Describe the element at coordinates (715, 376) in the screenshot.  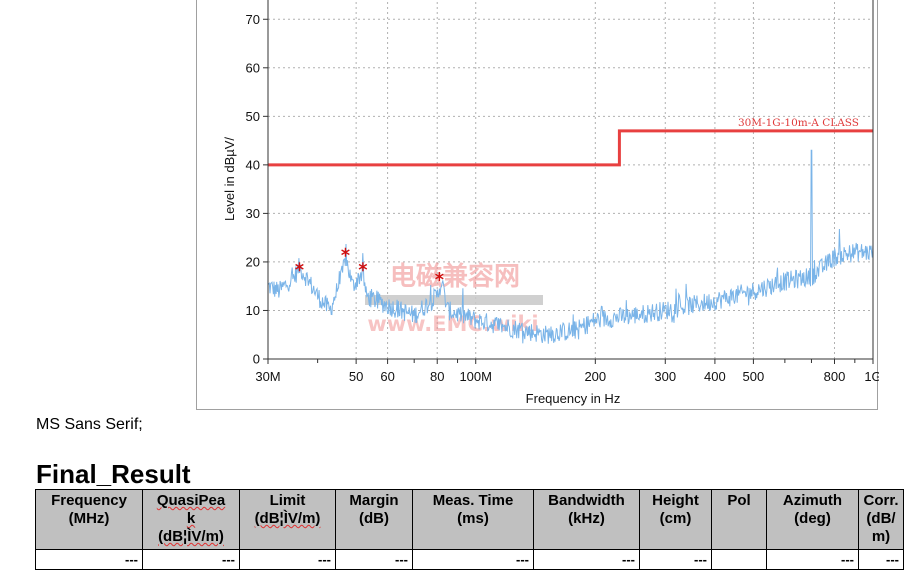
I see `x-tick-label: 400` at that location.